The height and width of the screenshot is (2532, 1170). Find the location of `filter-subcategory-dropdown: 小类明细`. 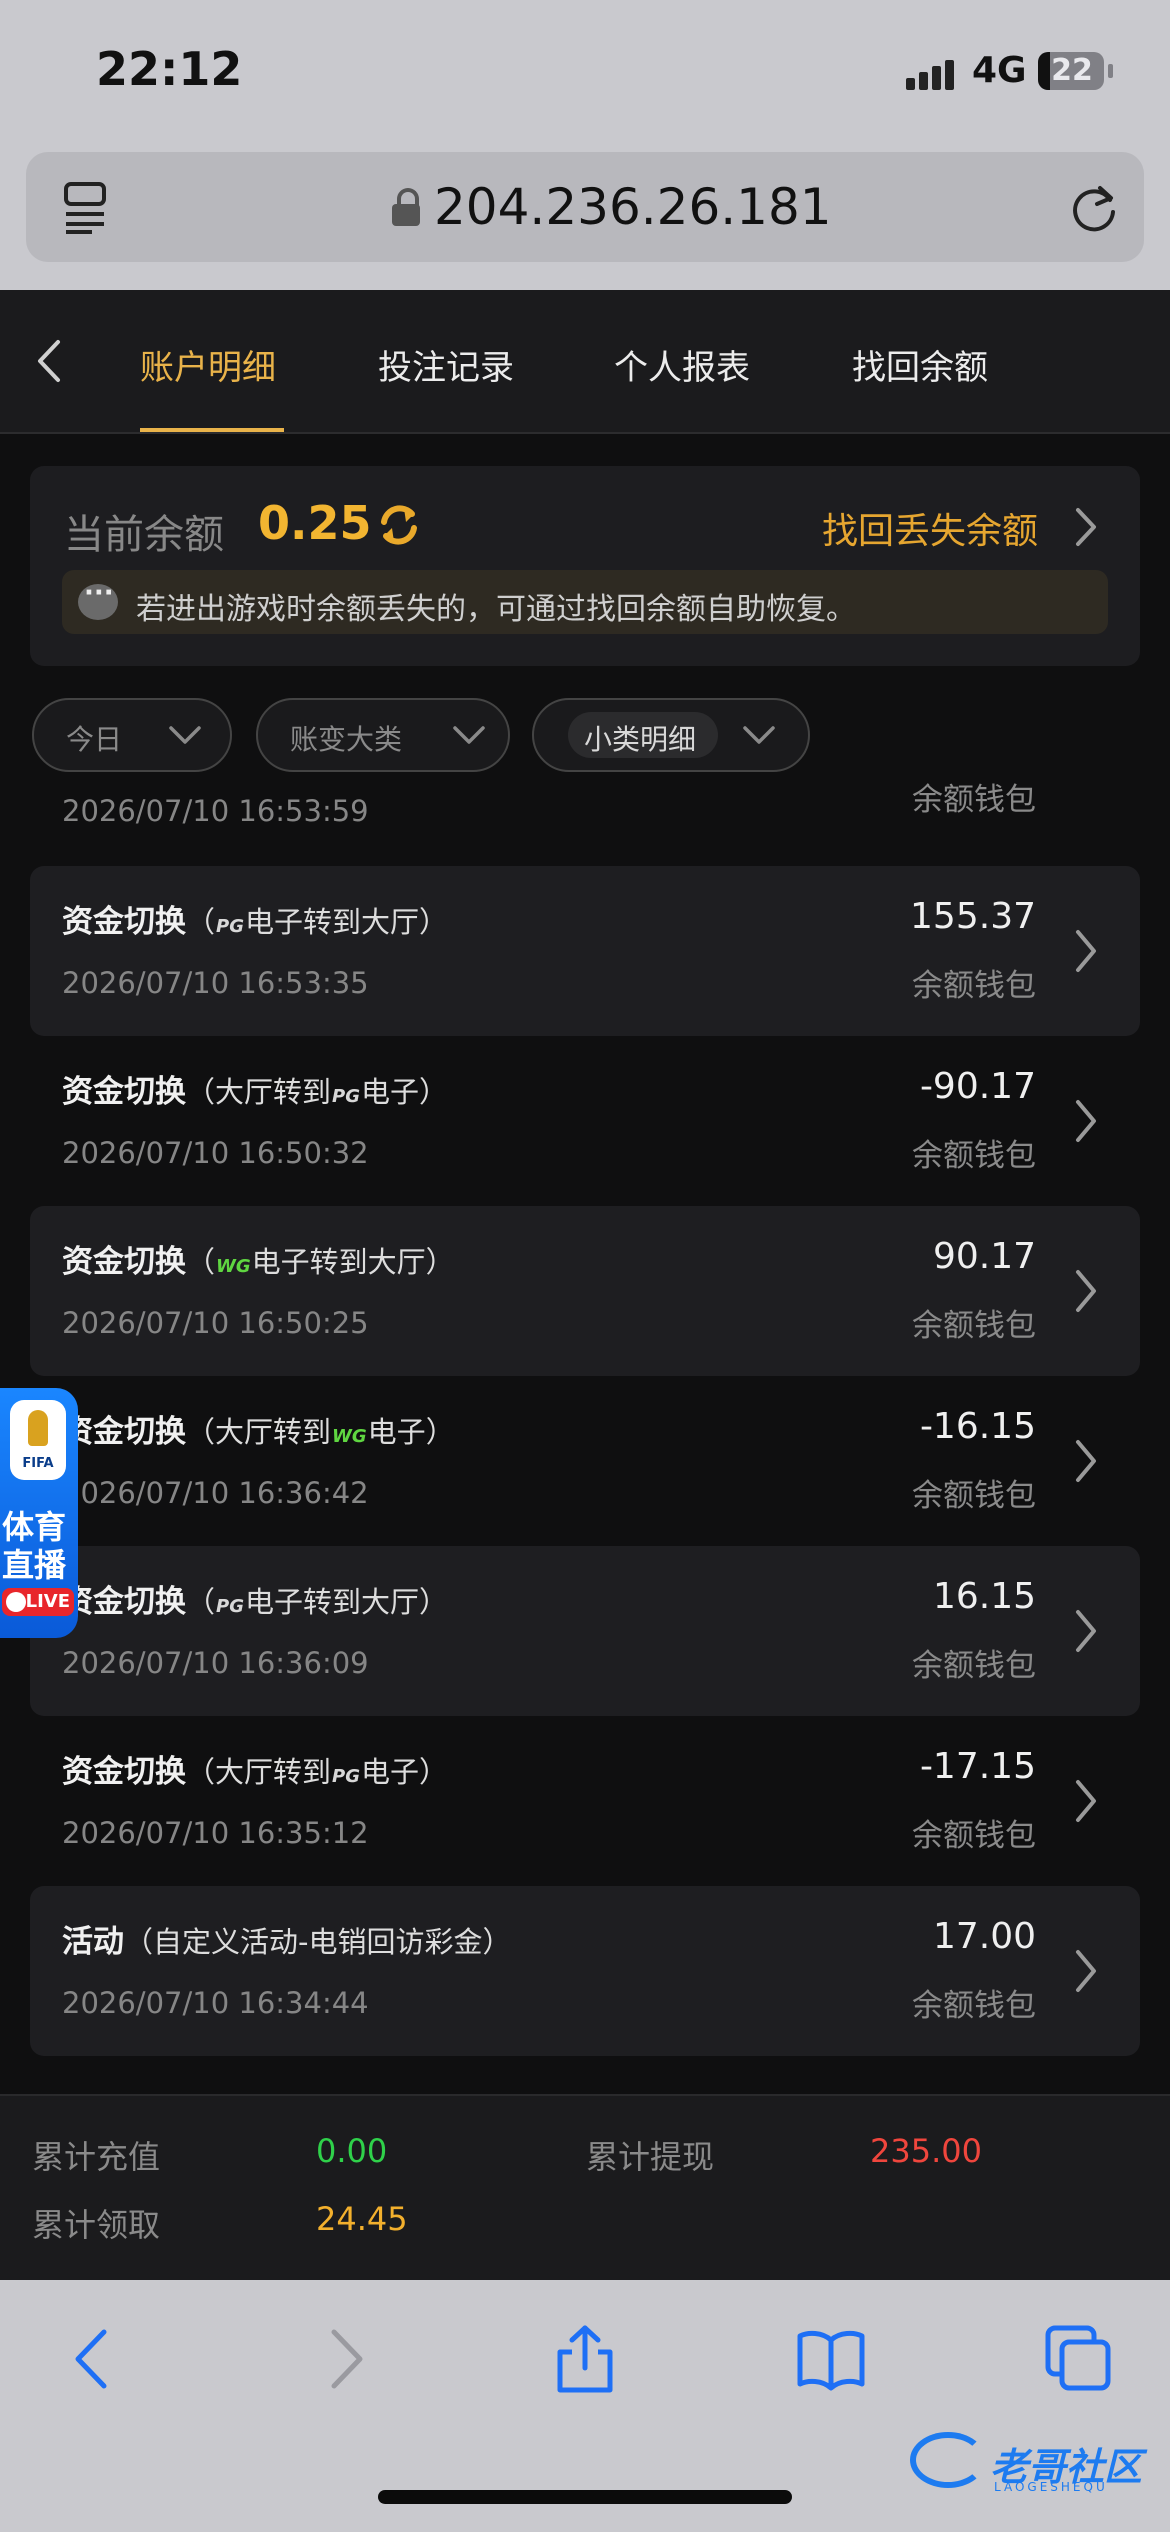

filter-subcategory-dropdown: 小类明细 is located at coordinates (671, 735).